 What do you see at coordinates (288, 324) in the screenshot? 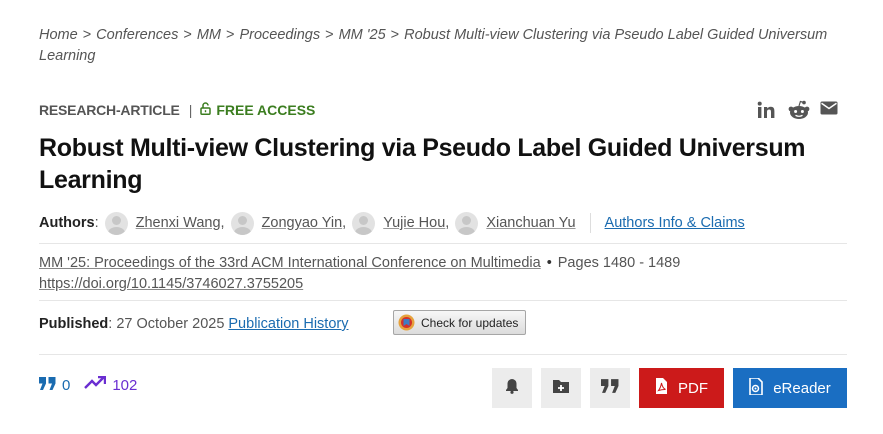
I see `publication-history-link: Publication History` at bounding box center [288, 324].